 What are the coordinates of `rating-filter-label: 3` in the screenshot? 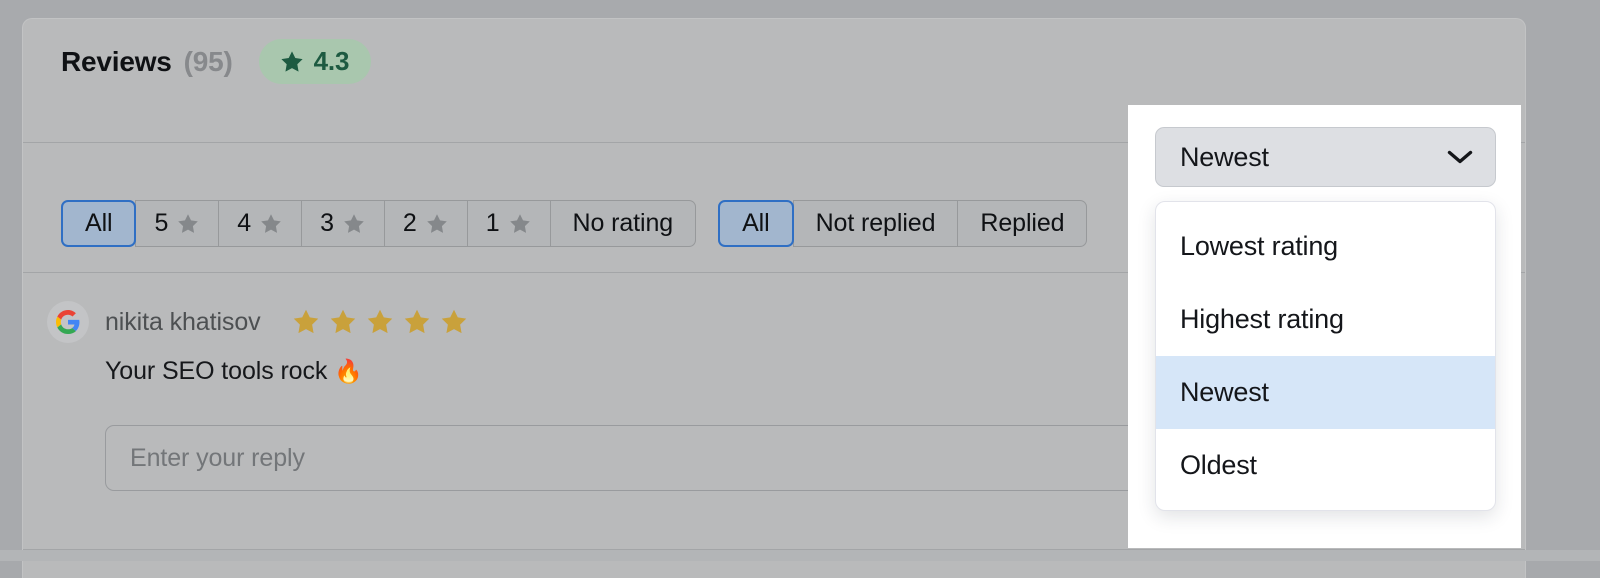 It's located at (327, 223).